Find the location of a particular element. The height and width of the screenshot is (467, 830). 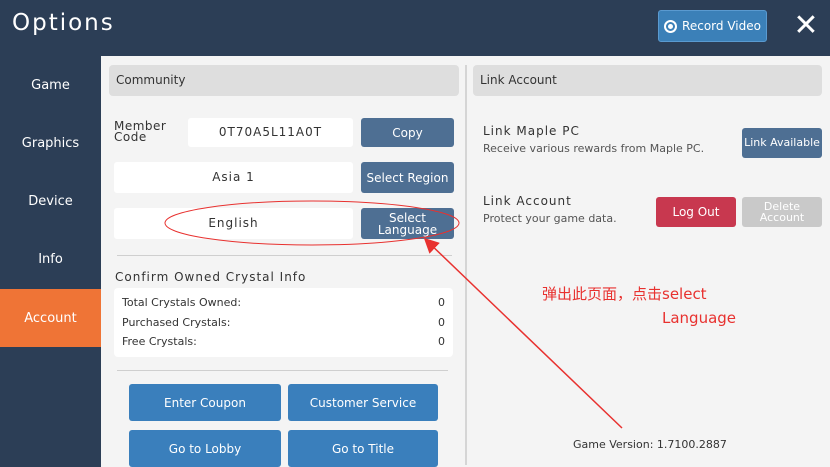

record-video-button: Record Video is located at coordinates (712, 26).